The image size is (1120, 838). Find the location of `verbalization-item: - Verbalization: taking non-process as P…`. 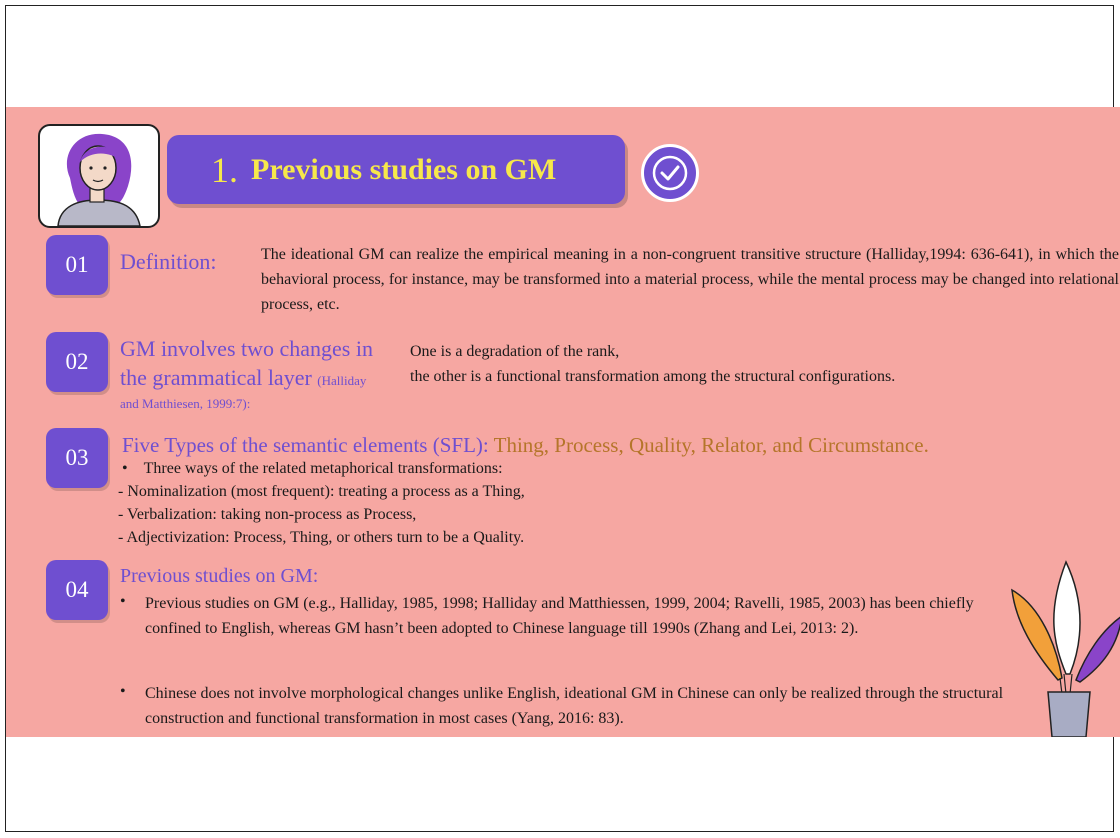

verbalization-item: - Verbalization: taking non-process as P… is located at coordinates (267, 514).